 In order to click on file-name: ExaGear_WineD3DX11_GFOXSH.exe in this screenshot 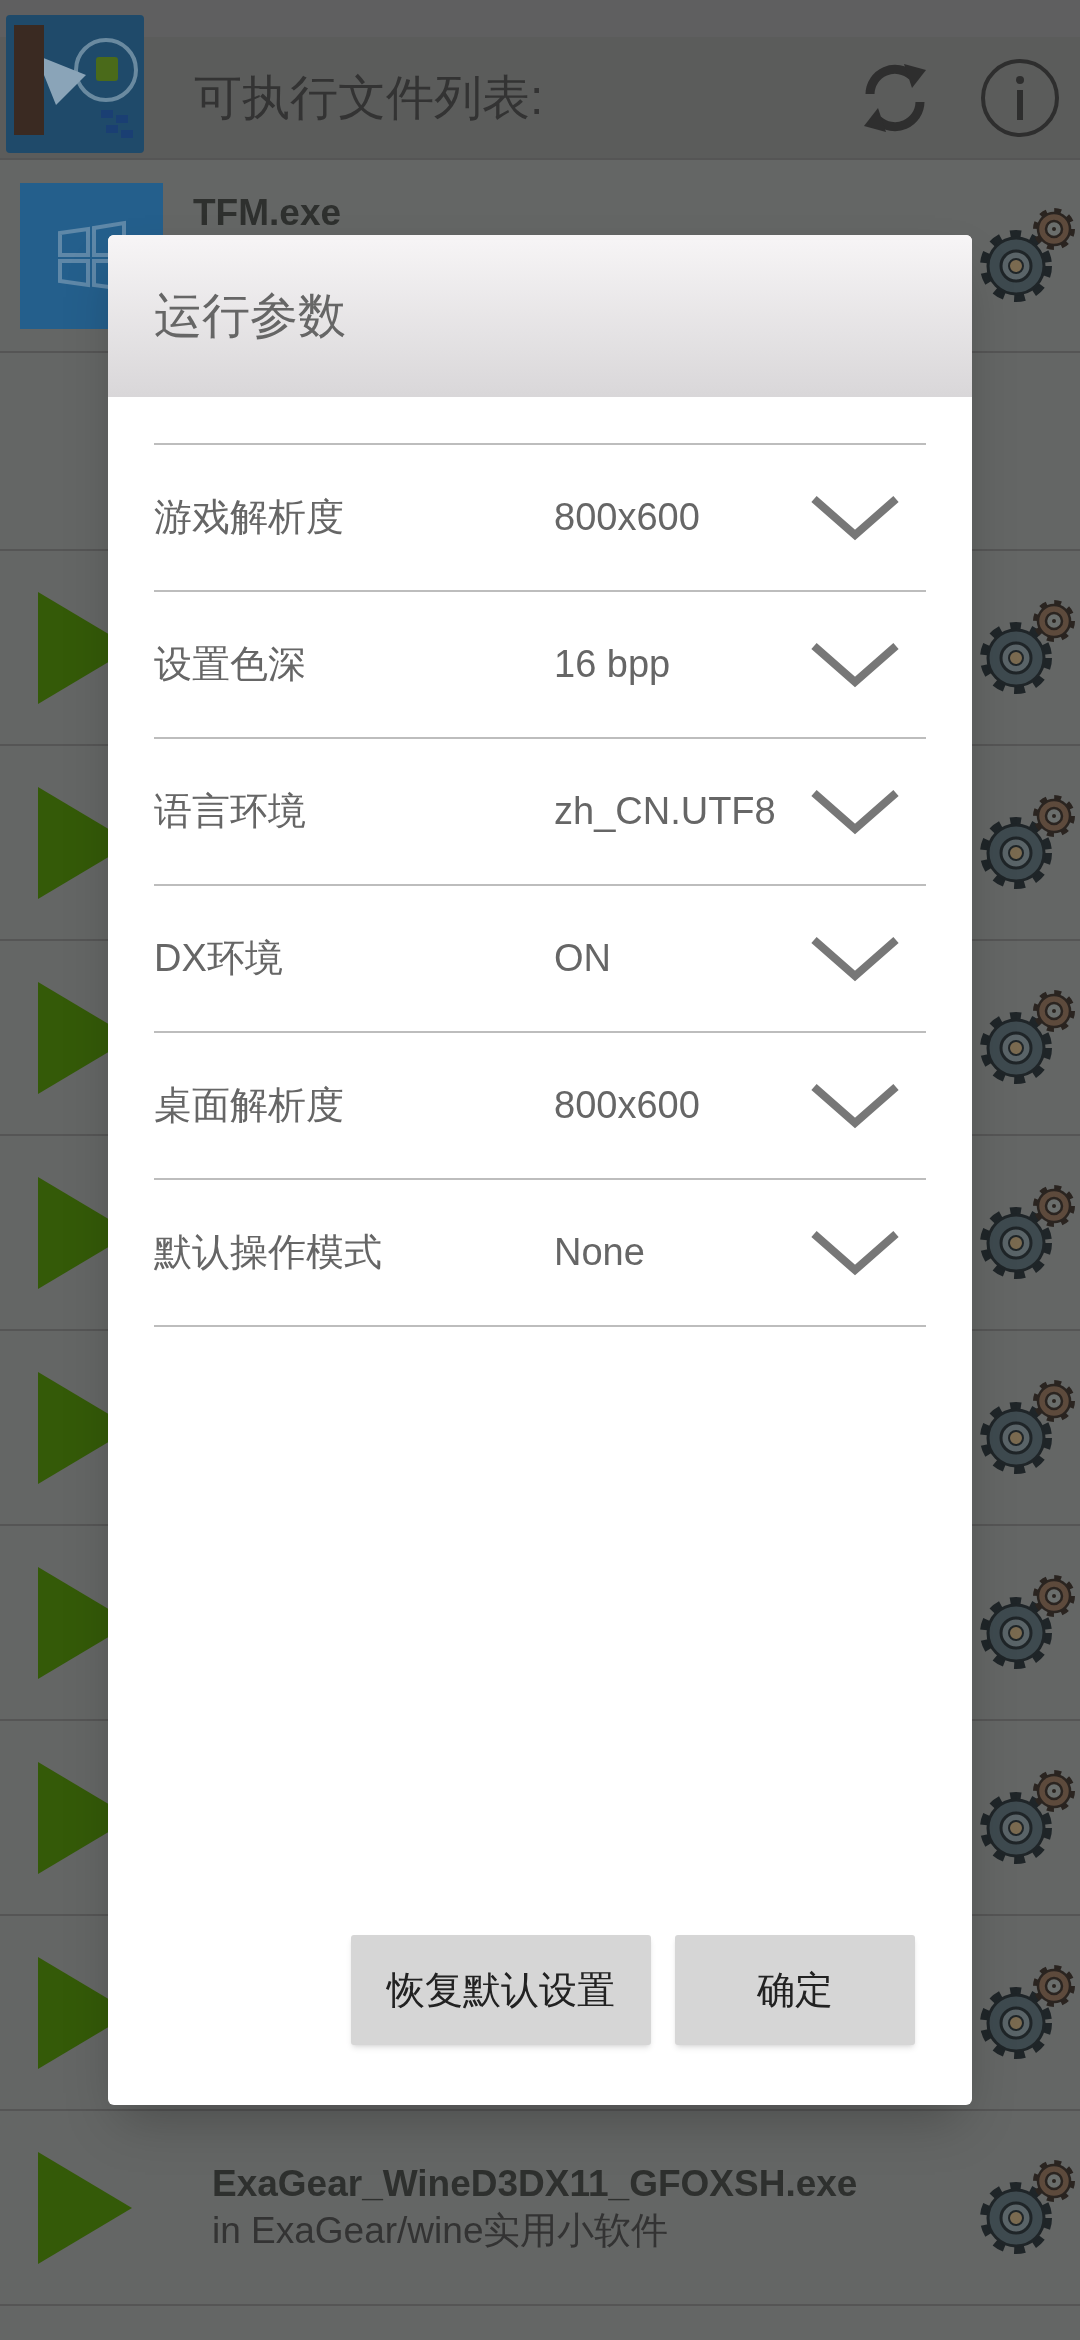, I will do `click(535, 2184)`.